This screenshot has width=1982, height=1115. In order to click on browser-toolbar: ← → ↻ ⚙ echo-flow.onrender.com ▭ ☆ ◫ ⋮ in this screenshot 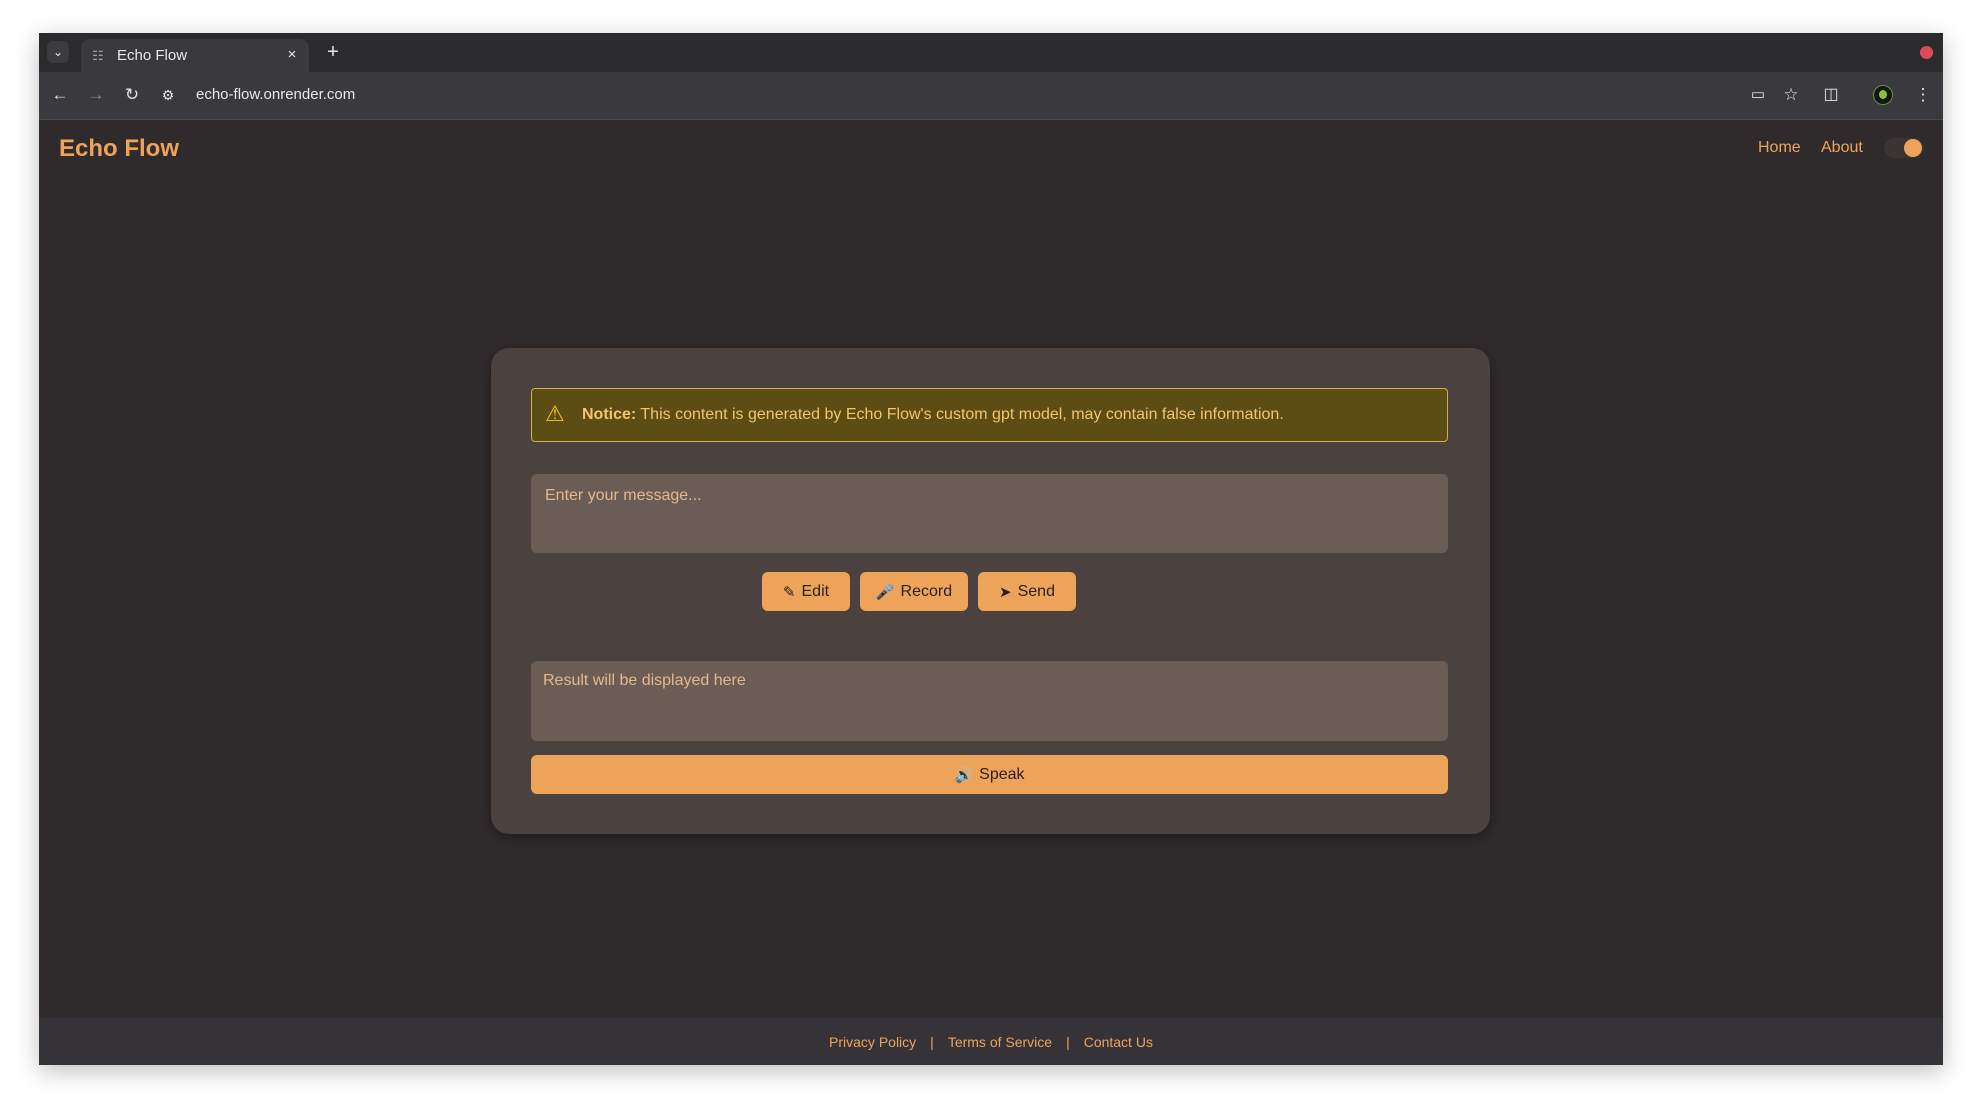, I will do `click(991, 96)`.